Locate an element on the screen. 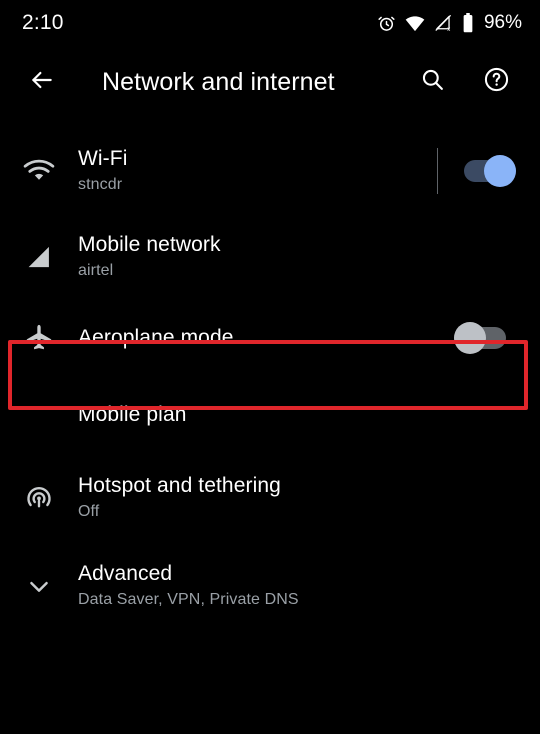  settings-row-title: Aeroplane mode is located at coordinates (156, 338).